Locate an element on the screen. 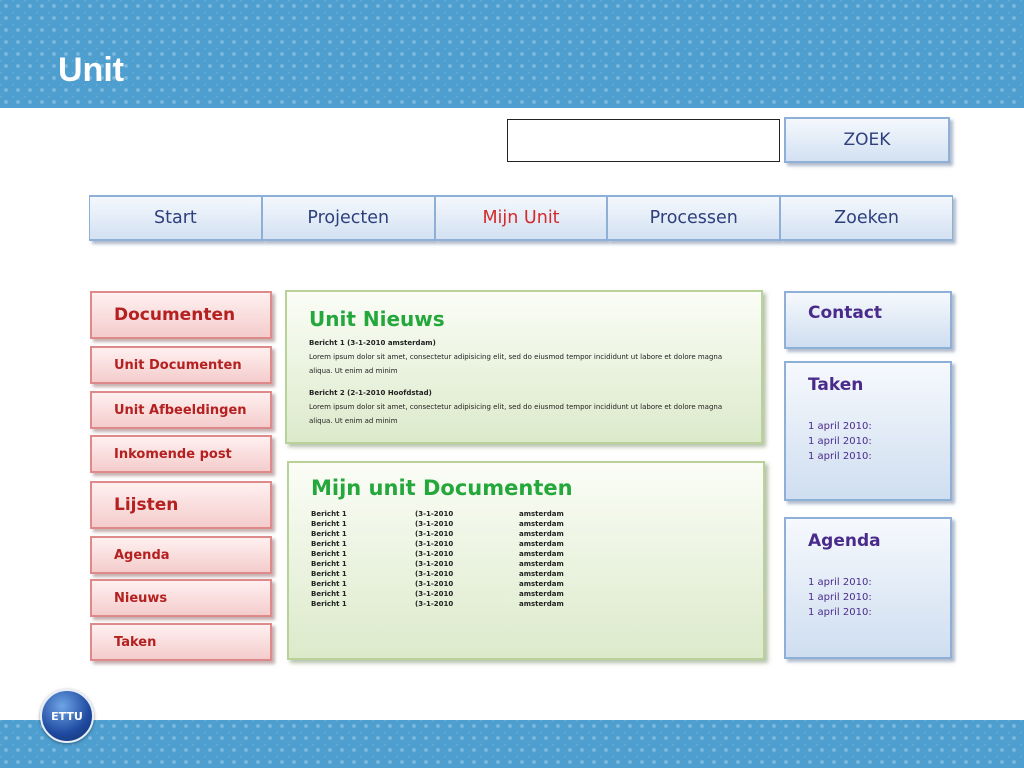 Image resolution: width=1024 pixels, height=768 pixels. nav-item-start: Start is located at coordinates (175, 218).